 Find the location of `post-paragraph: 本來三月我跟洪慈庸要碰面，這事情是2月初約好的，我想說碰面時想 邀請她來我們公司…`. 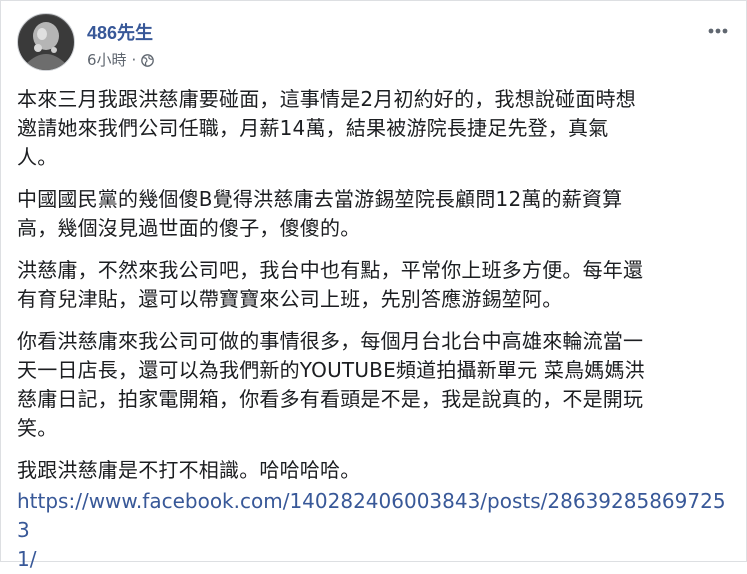

post-paragraph: 本來三月我跟洪慈庸要碰面，這事情是2月初約好的，我想說碰面時想 邀請她來我們公司… is located at coordinates (326, 128).